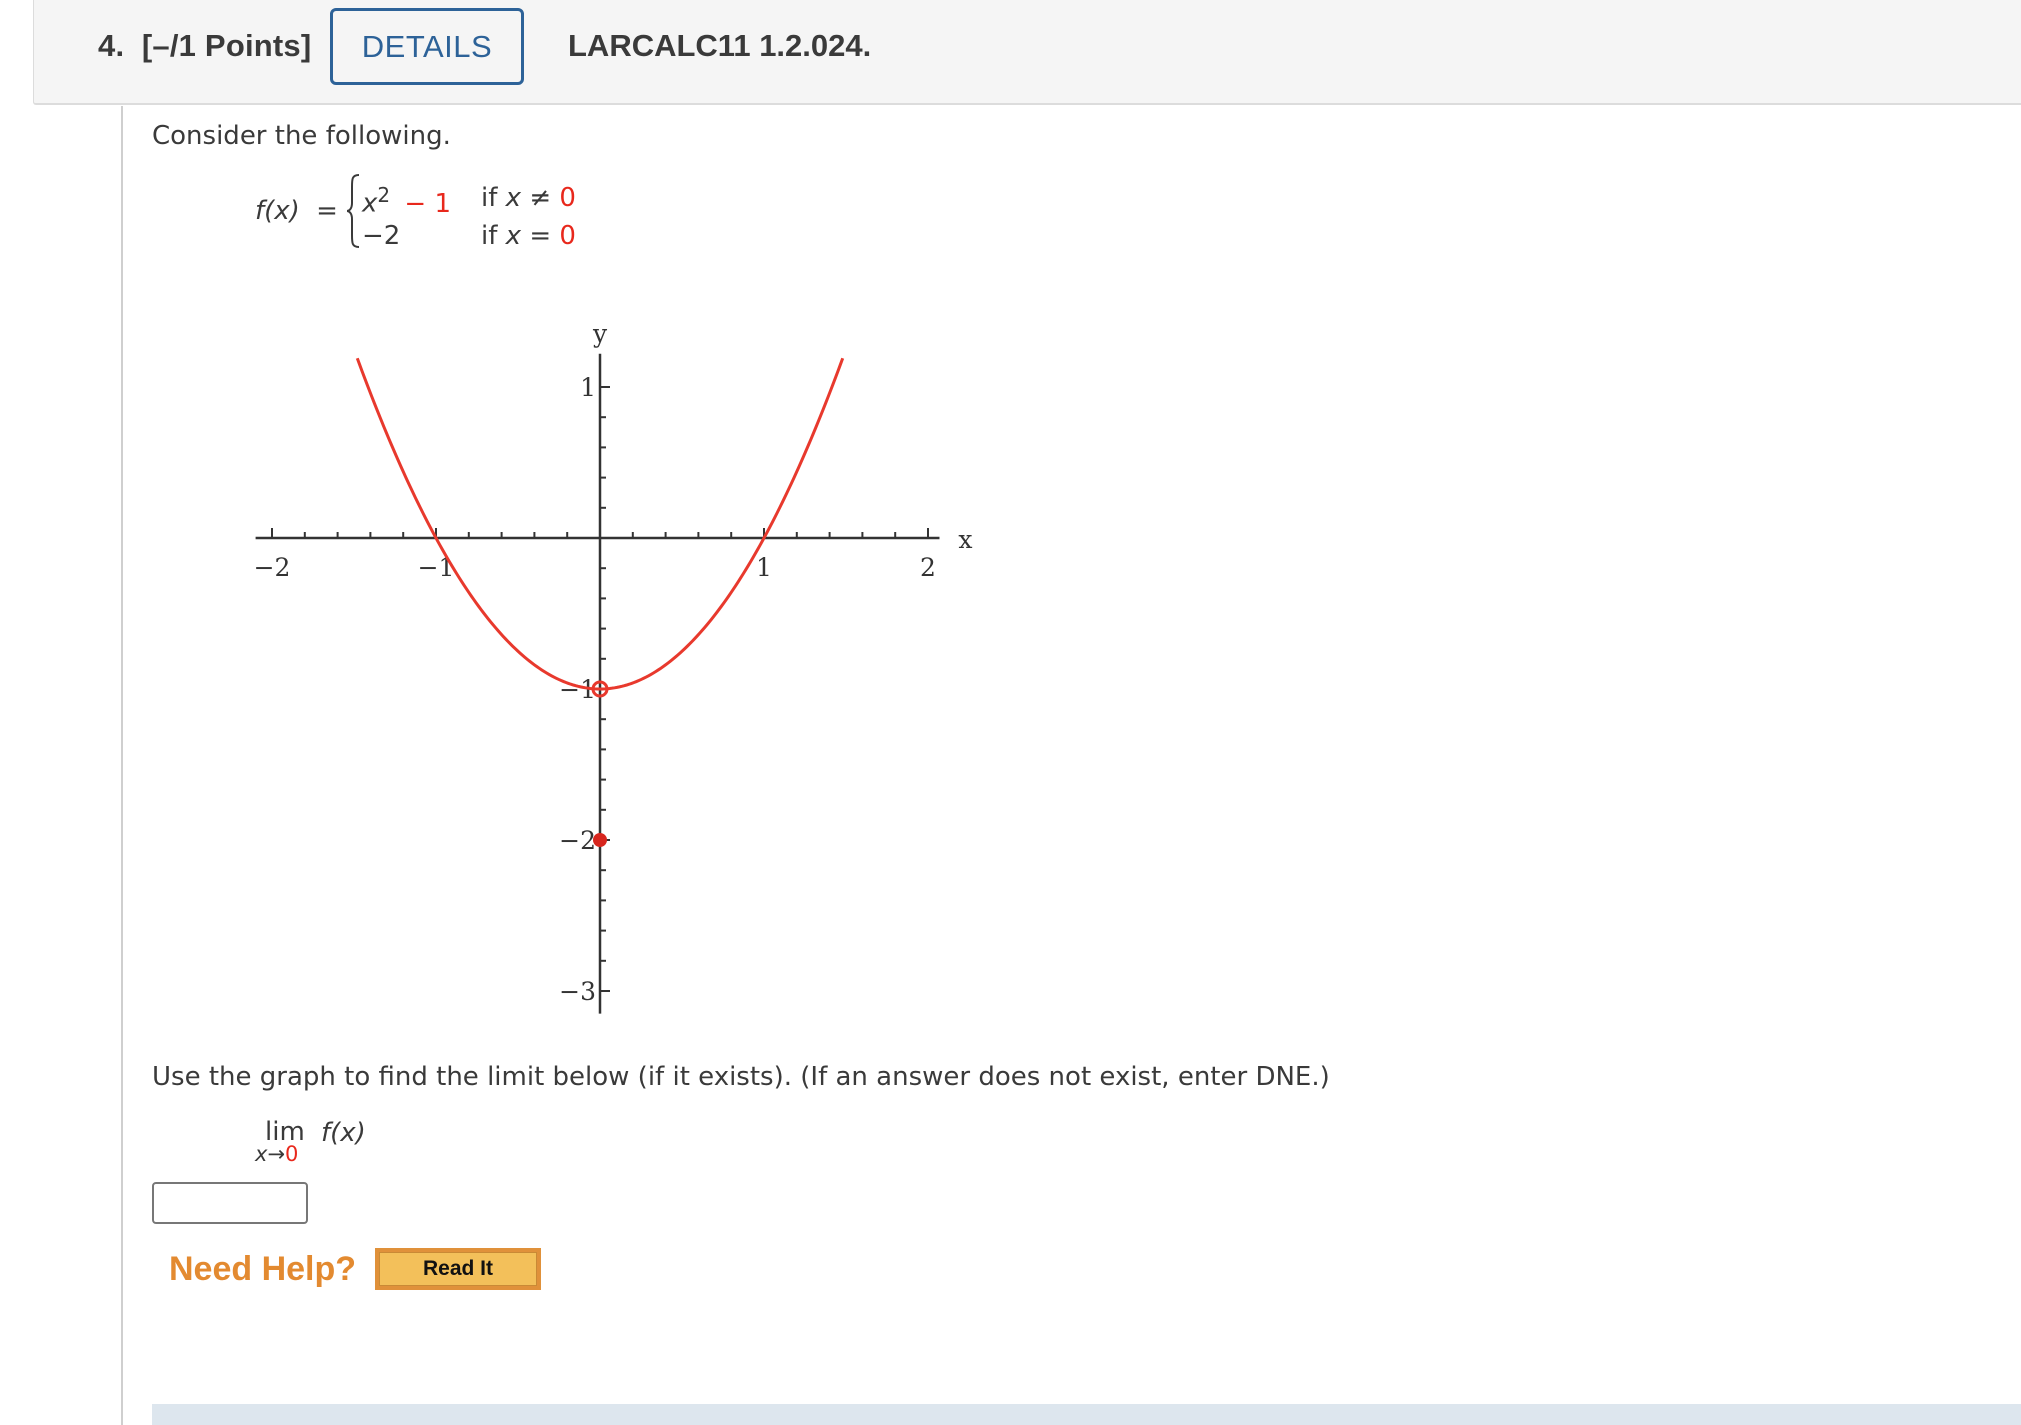 Image resolution: width=2021 pixels, height=1425 pixels. Describe the element at coordinates (343, 1133) in the screenshot. I see `limit-expression: f(x)` at that location.